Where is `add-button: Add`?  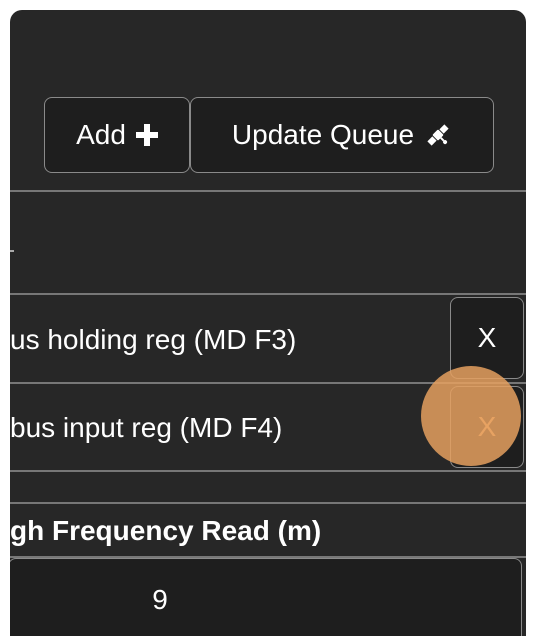 add-button: Add is located at coordinates (117, 135).